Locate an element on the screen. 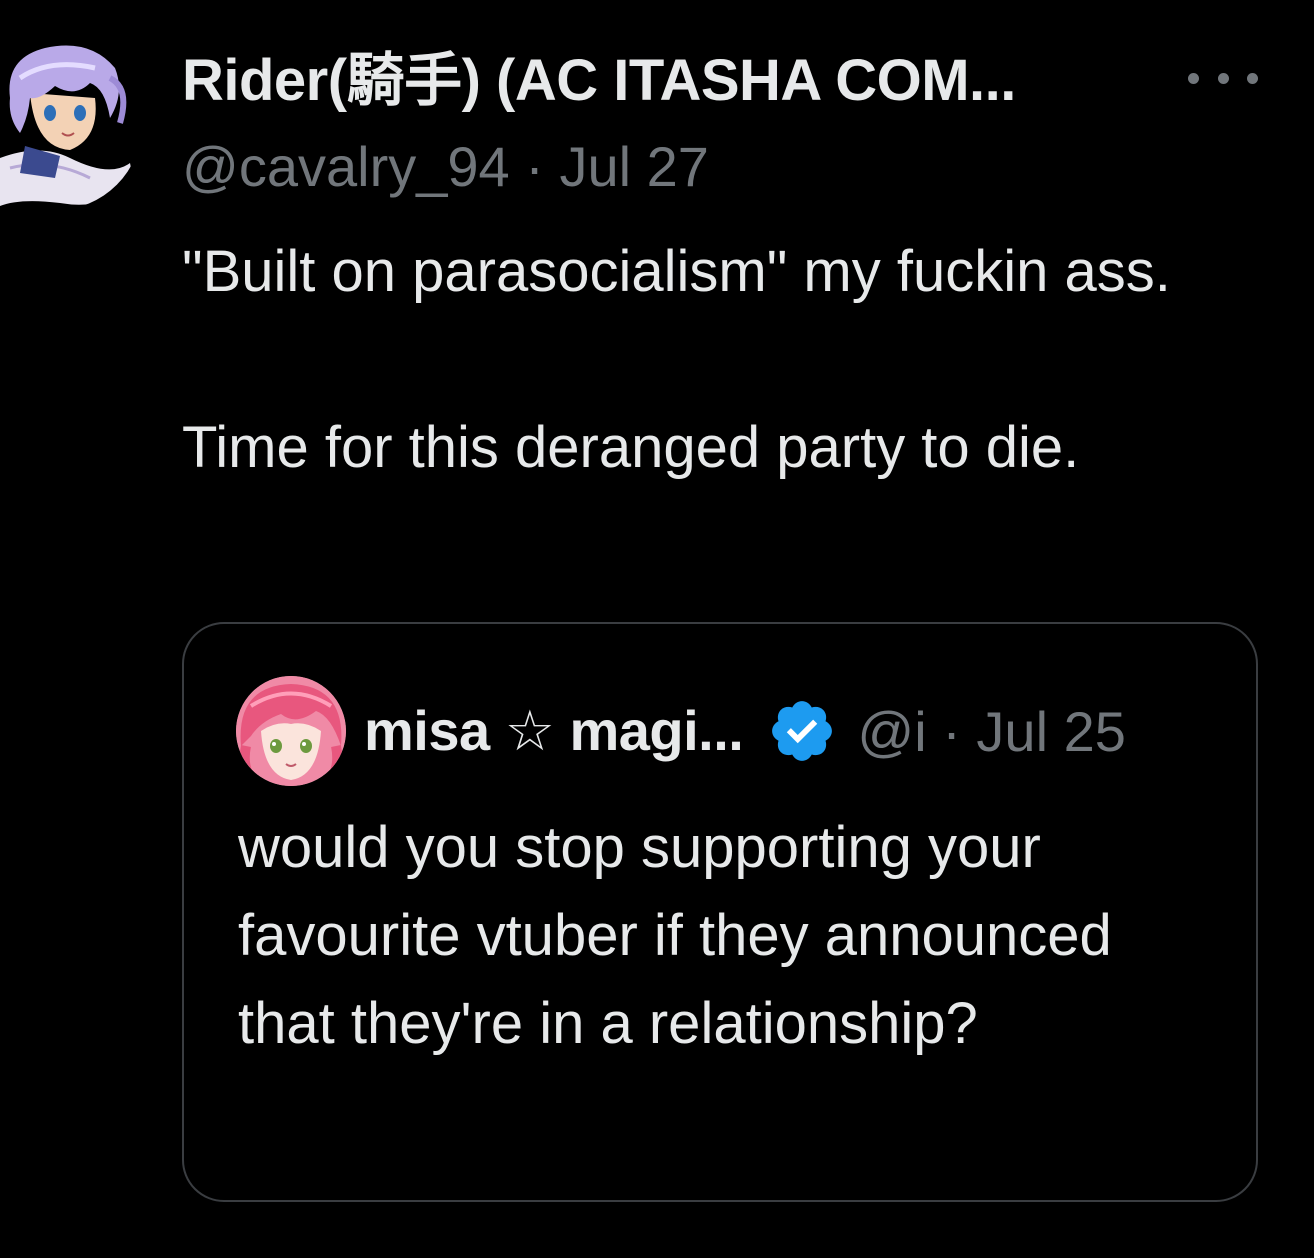 This screenshot has height=1258, width=1314. author-avatar is located at coordinates (71, 124).